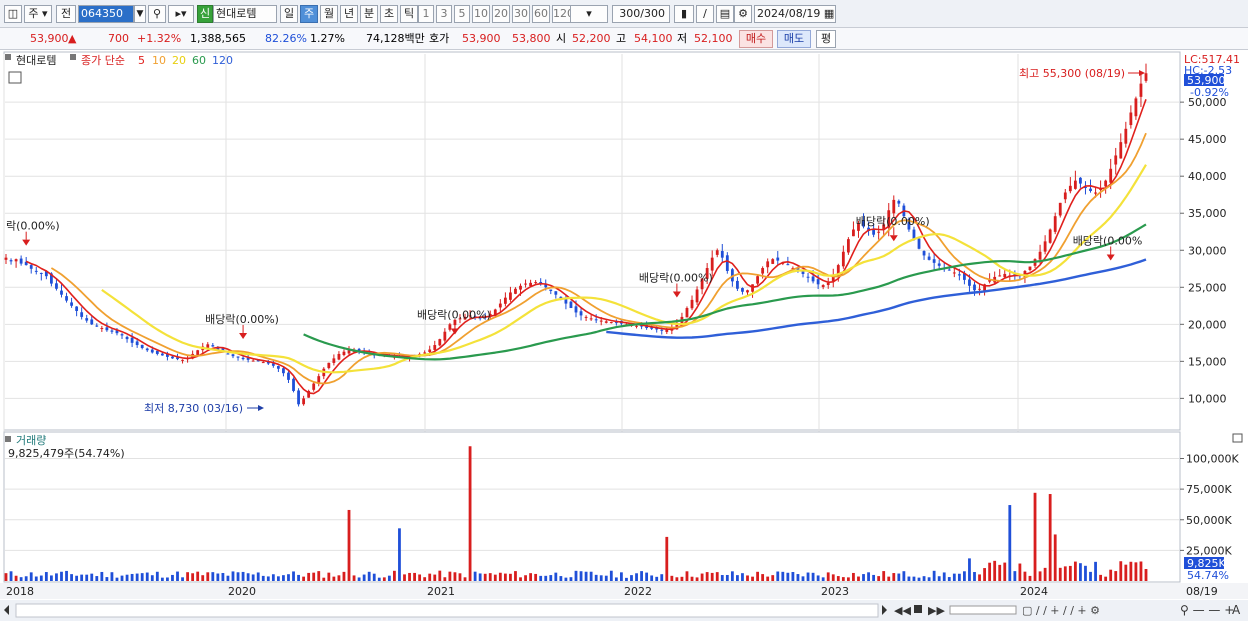  Describe the element at coordinates (15, 77) in the screenshot. I see `table-icon` at that location.